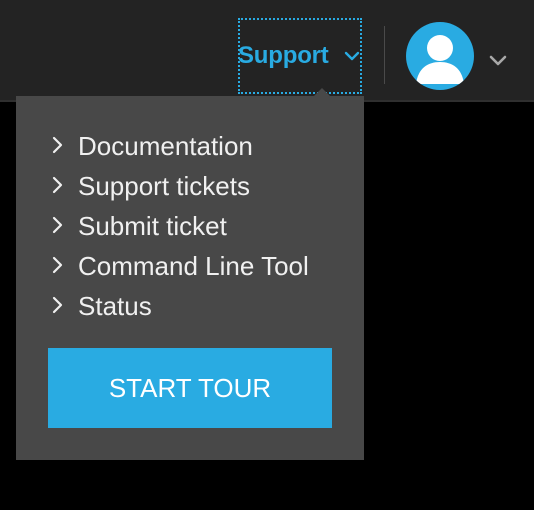  I want to click on header-divider, so click(384, 55).